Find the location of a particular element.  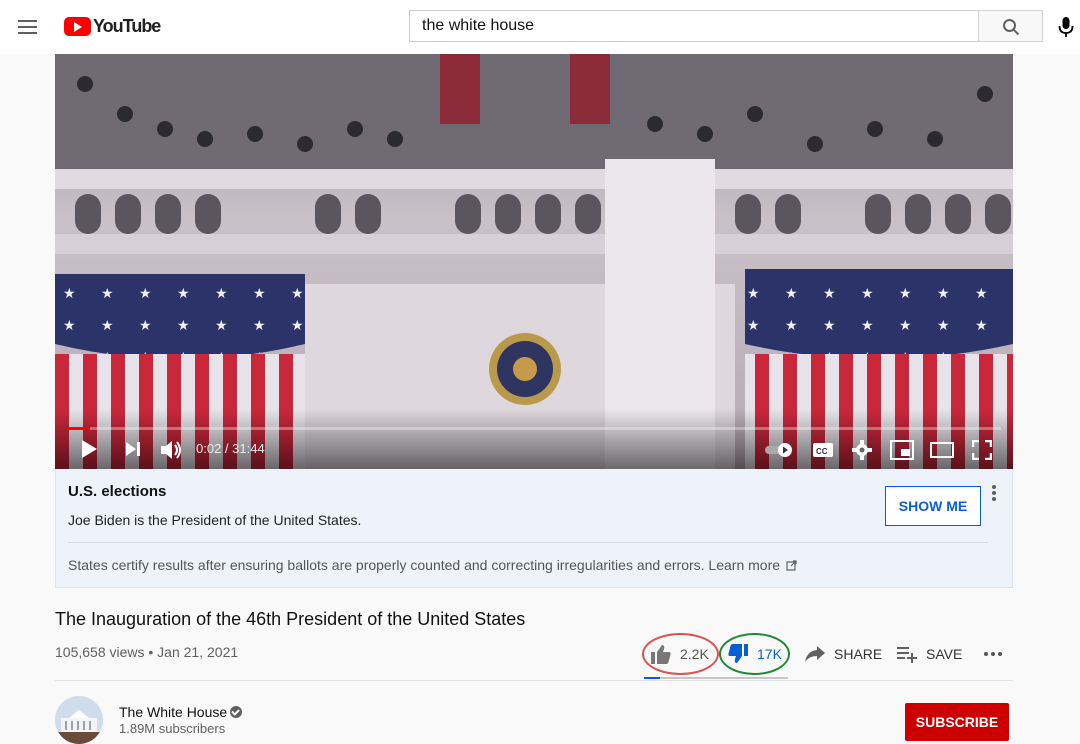

video-views-date: 105,658 views • Jan 21, 2021 is located at coordinates (147, 652).